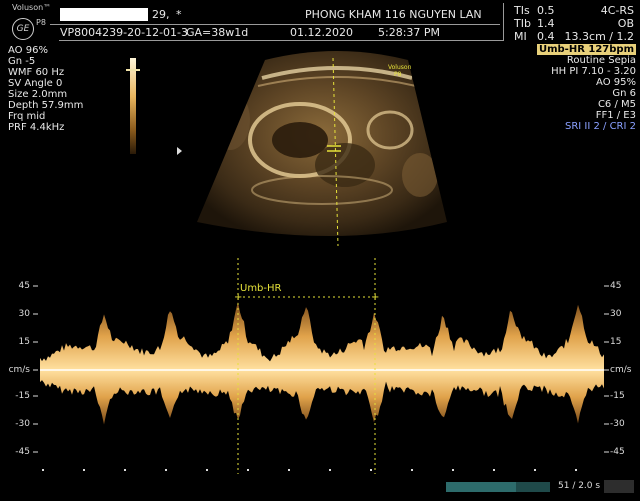  I want to click on caliper-label: Umb-HR, so click(261, 288).